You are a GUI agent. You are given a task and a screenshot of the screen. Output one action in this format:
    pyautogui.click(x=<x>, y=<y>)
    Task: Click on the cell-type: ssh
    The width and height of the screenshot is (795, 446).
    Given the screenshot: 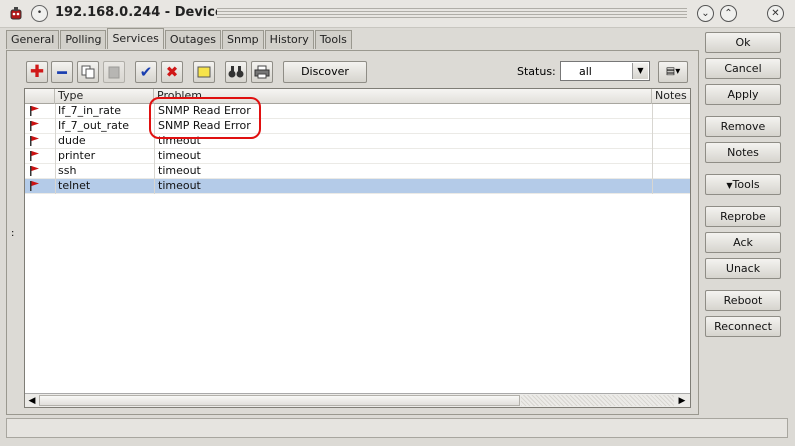 What is the action you would take?
    pyautogui.click(x=67, y=170)
    